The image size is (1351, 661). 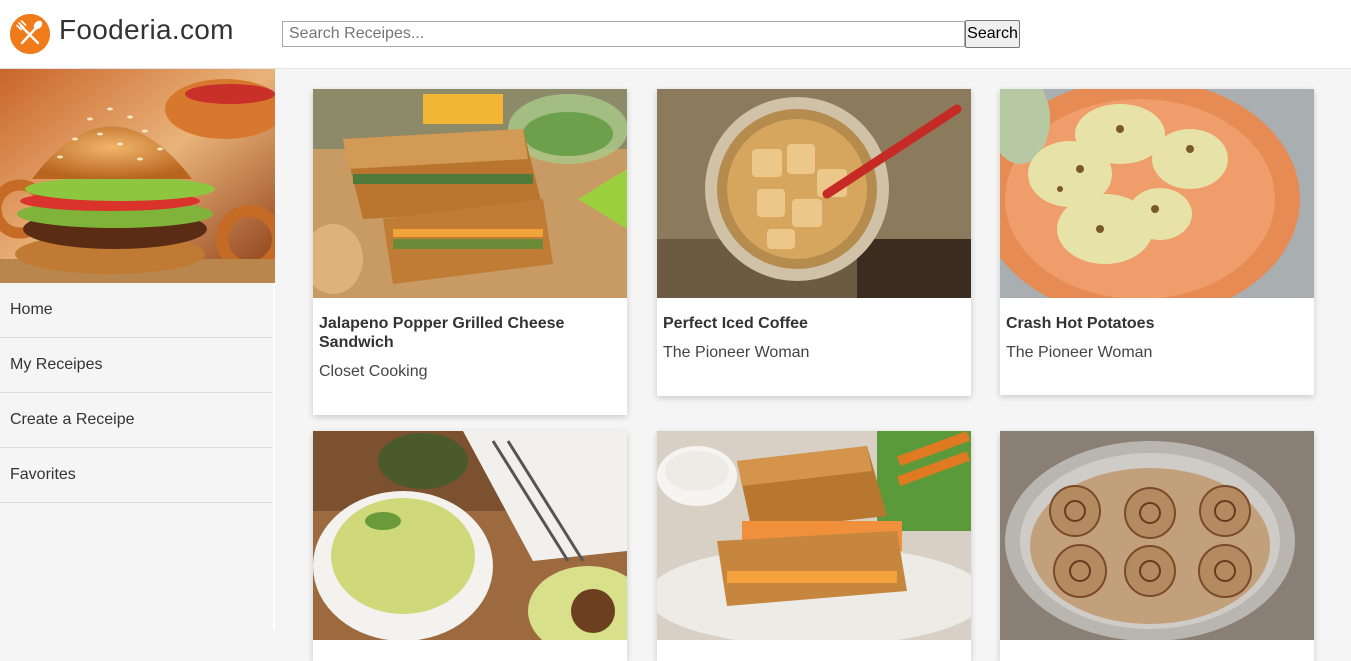 What do you see at coordinates (1157, 193) in the screenshot?
I see `potatoes-photo` at bounding box center [1157, 193].